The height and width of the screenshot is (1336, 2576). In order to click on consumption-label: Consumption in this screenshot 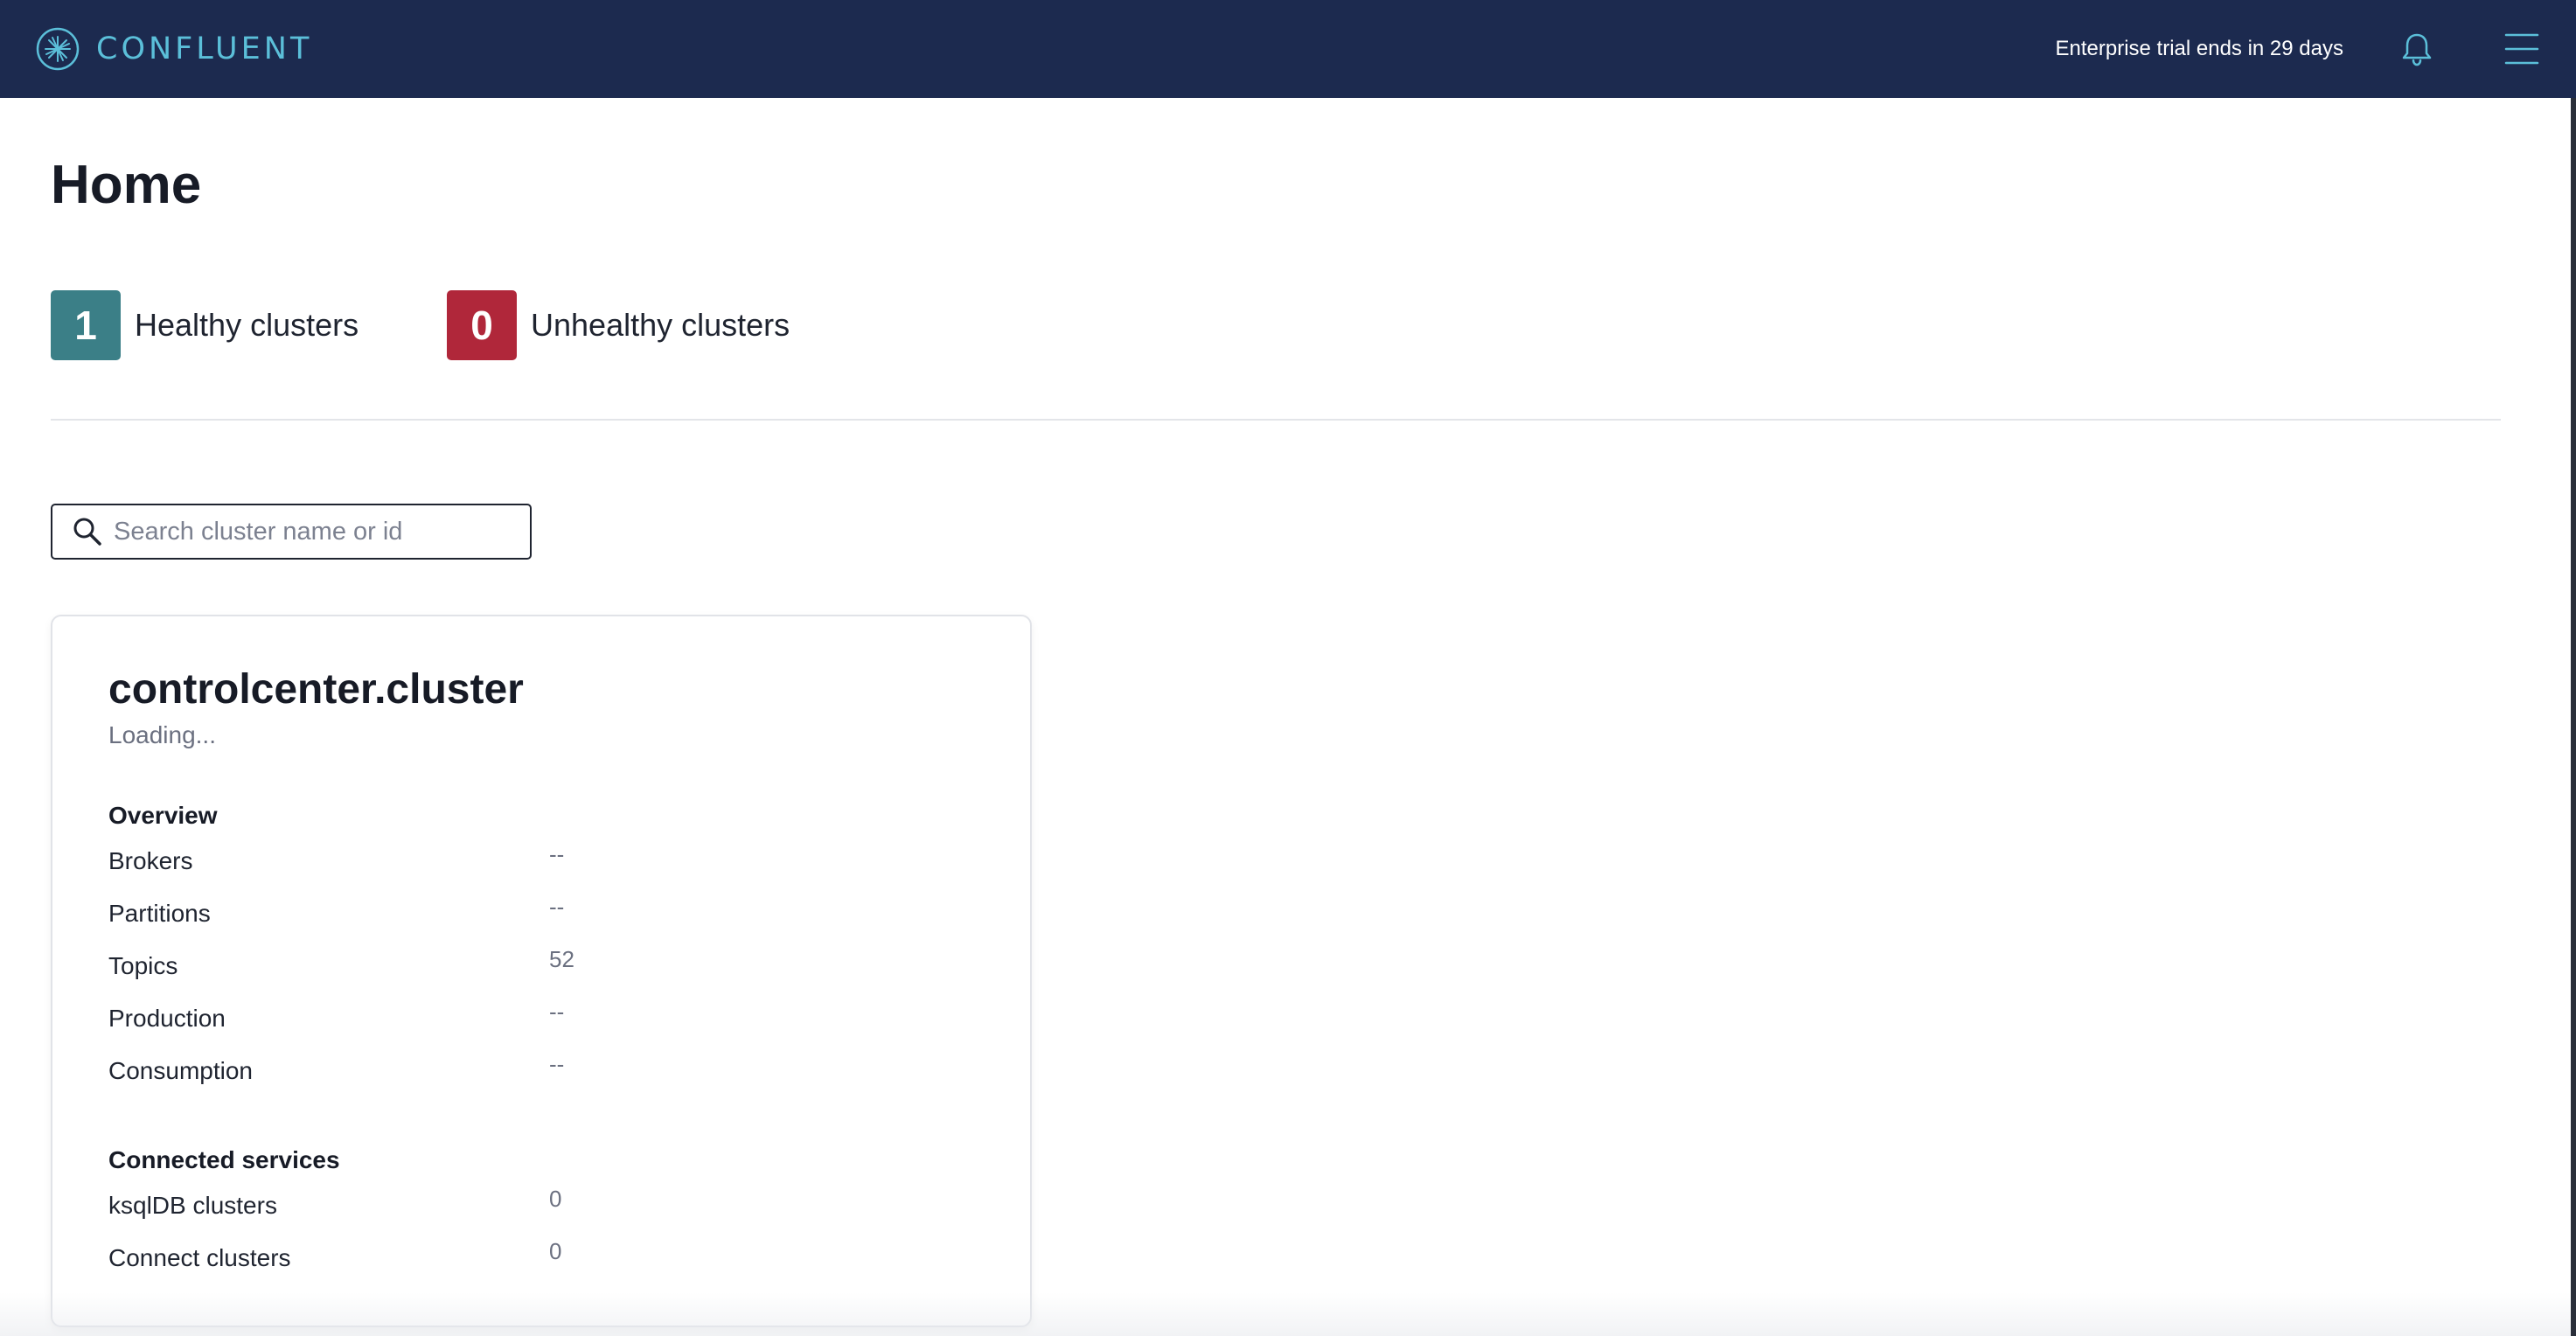, I will do `click(180, 1070)`.